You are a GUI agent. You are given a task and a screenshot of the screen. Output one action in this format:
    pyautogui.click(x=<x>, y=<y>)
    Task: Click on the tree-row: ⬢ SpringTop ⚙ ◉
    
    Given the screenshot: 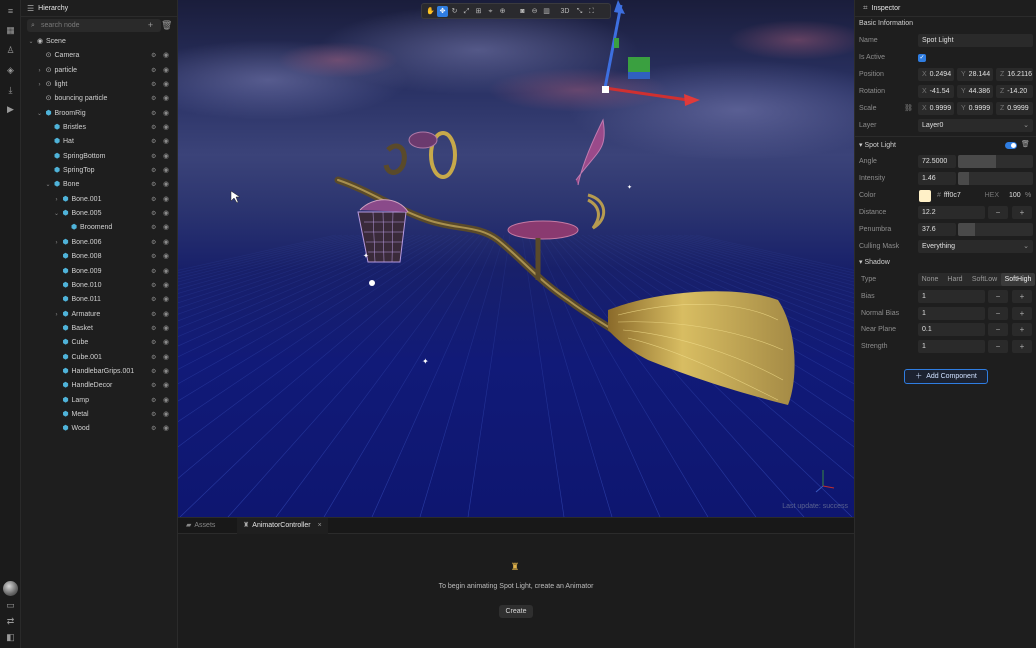 What is the action you would take?
    pyautogui.click(x=99, y=171)
    